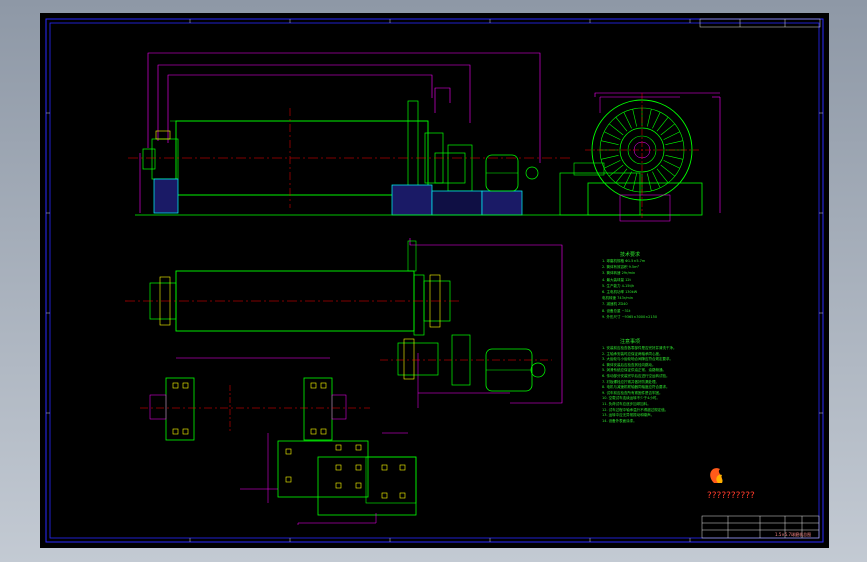  What do you see at coordinates (630, 255) in the screenshot?
I see `tech-requirements-title: 技术要求` at bounding box center [630, 255].